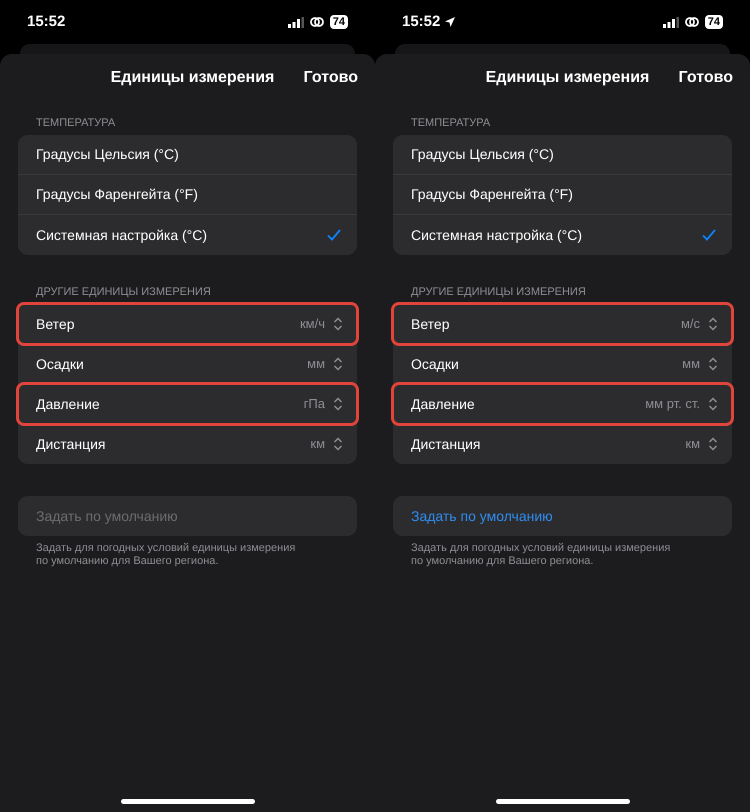 The image size is (750, 812). What do you see at coordinates (562, 404) in the screenshot?
I see `unit-row: Давление мм рт. ст.` at bounding box center [562, 404].